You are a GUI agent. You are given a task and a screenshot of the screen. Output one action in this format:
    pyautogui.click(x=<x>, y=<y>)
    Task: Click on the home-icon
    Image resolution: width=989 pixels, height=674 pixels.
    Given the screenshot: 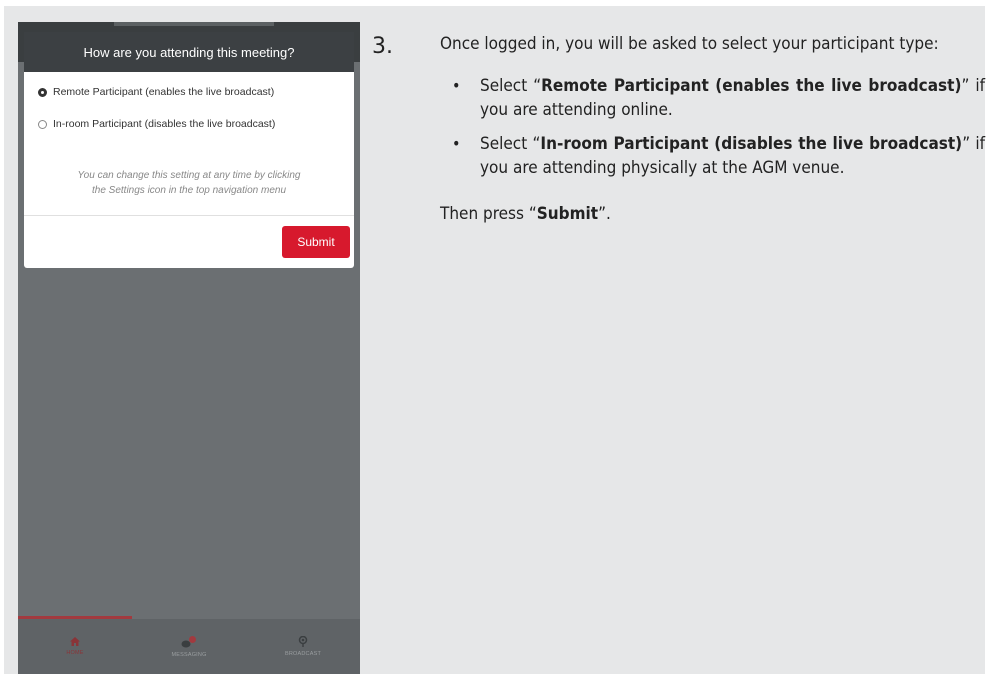 What is the action you would take?
    pyautogui.click(x=75, y=641)
    